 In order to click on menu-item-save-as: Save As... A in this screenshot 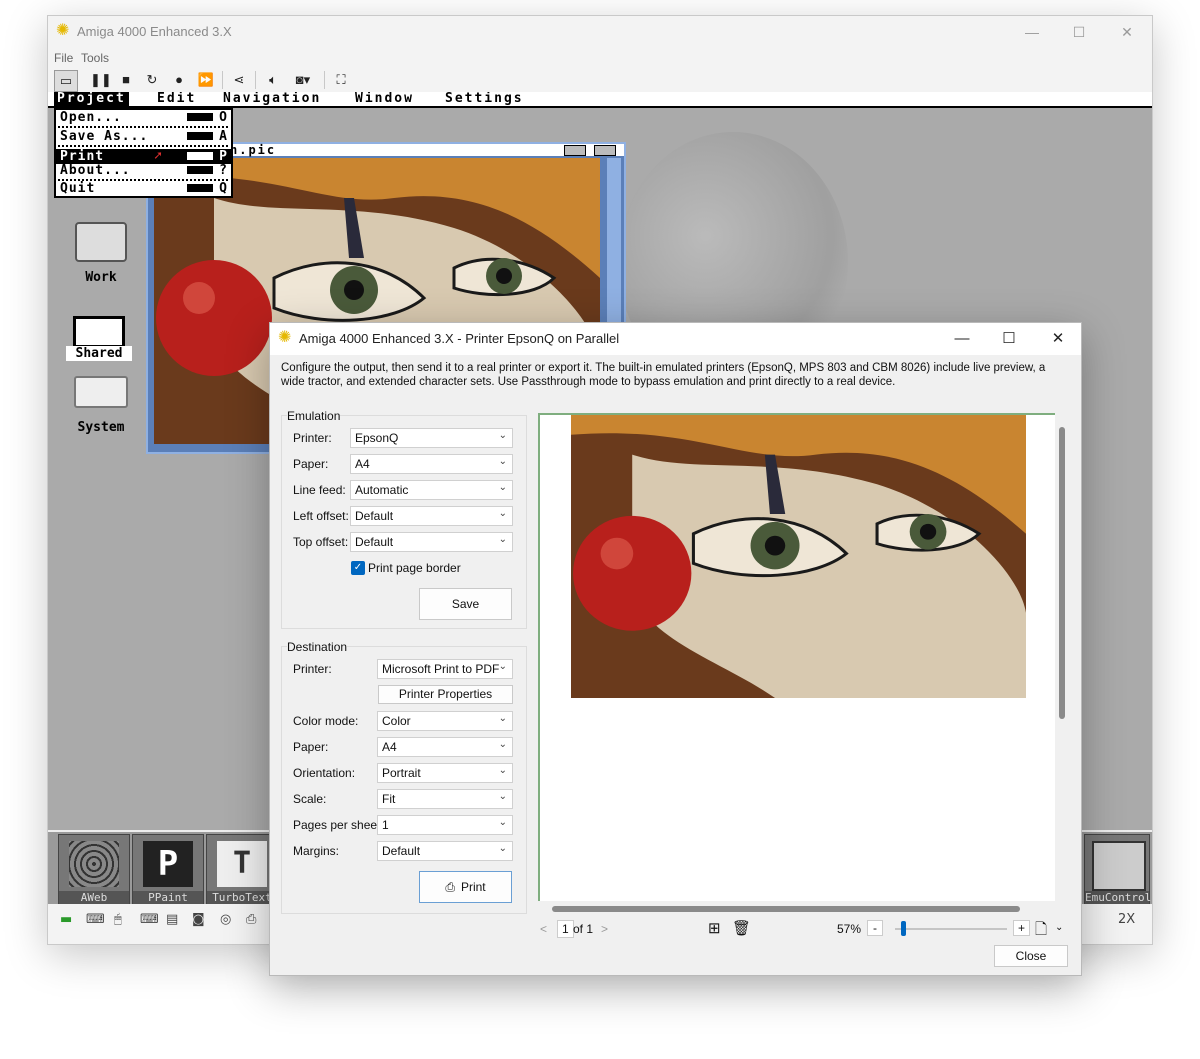, I will do `click(143, 136)`.